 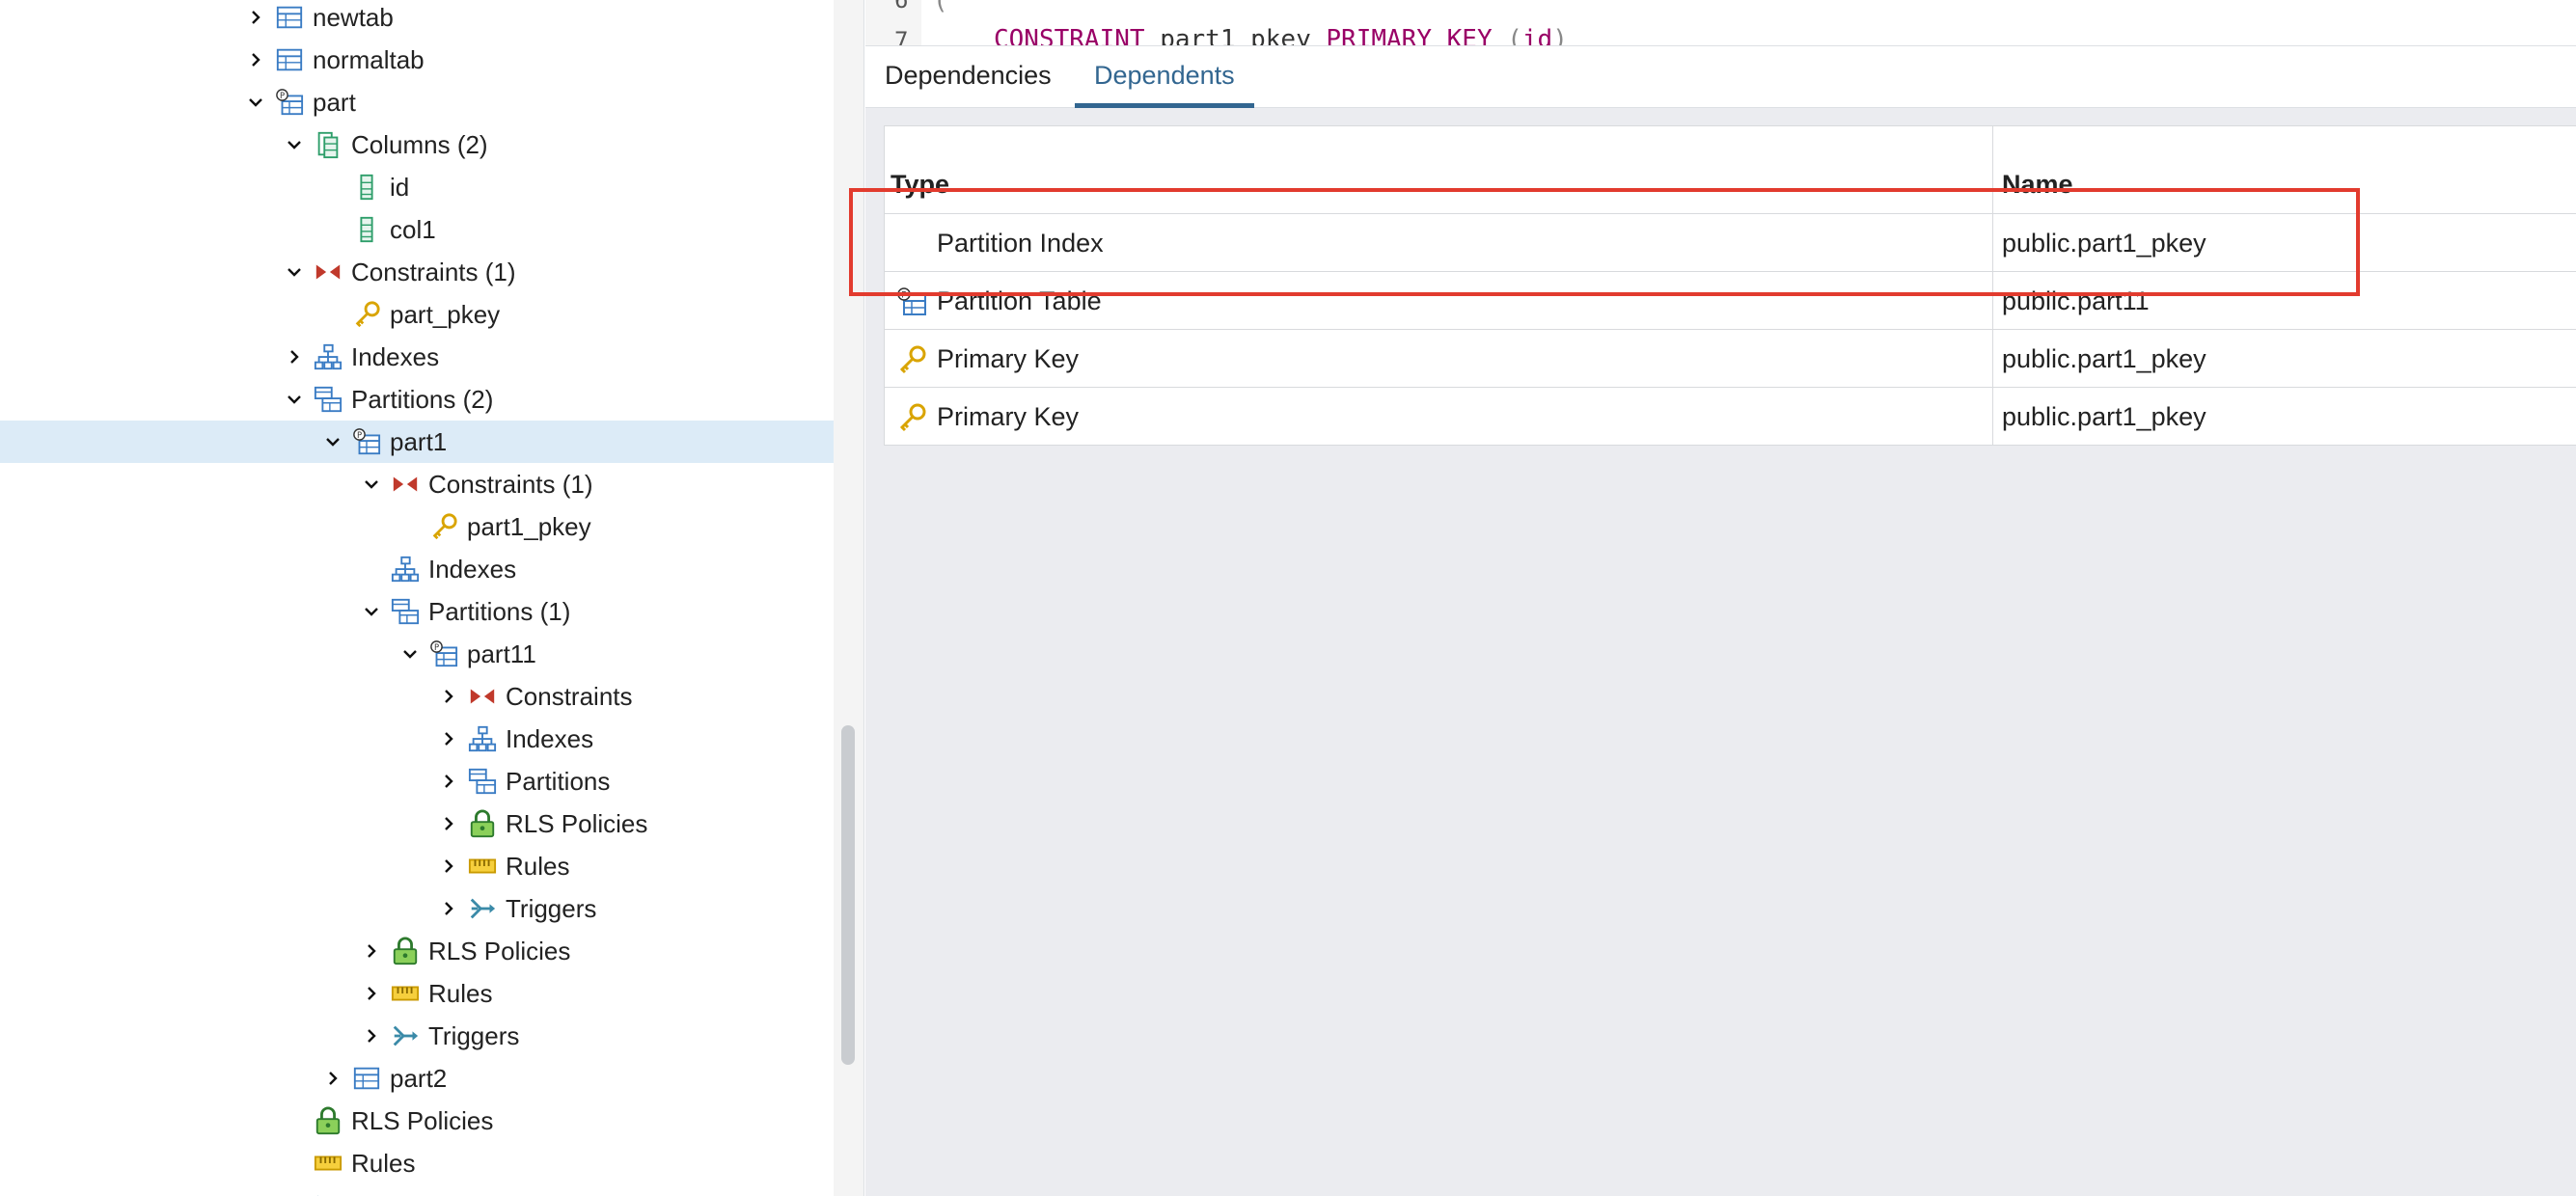 I want to click on tree-node-label: Constraints, so click(x=570, y=696).